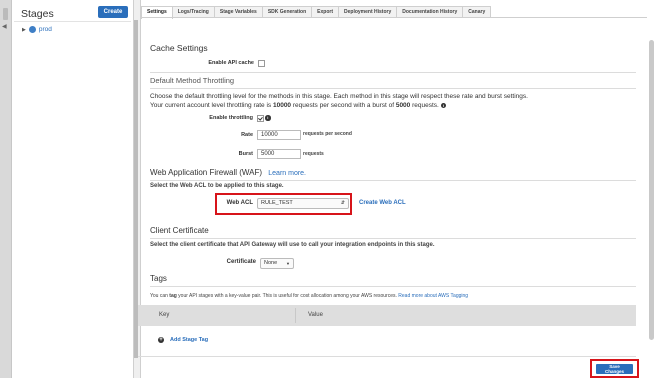 The image size is (658, 378). Describe the element at coordinates (342, 203) in the screenshot. I see `select-arrows-icon: ⇵` at that location.